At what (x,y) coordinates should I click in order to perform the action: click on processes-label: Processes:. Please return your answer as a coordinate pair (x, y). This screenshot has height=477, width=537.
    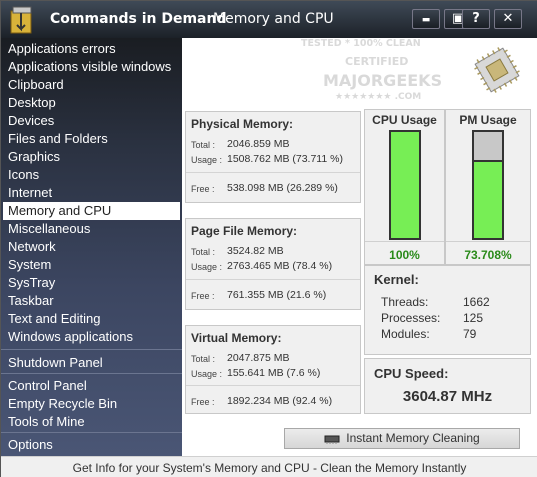
    Looking at the image, I should click on (411, 318).